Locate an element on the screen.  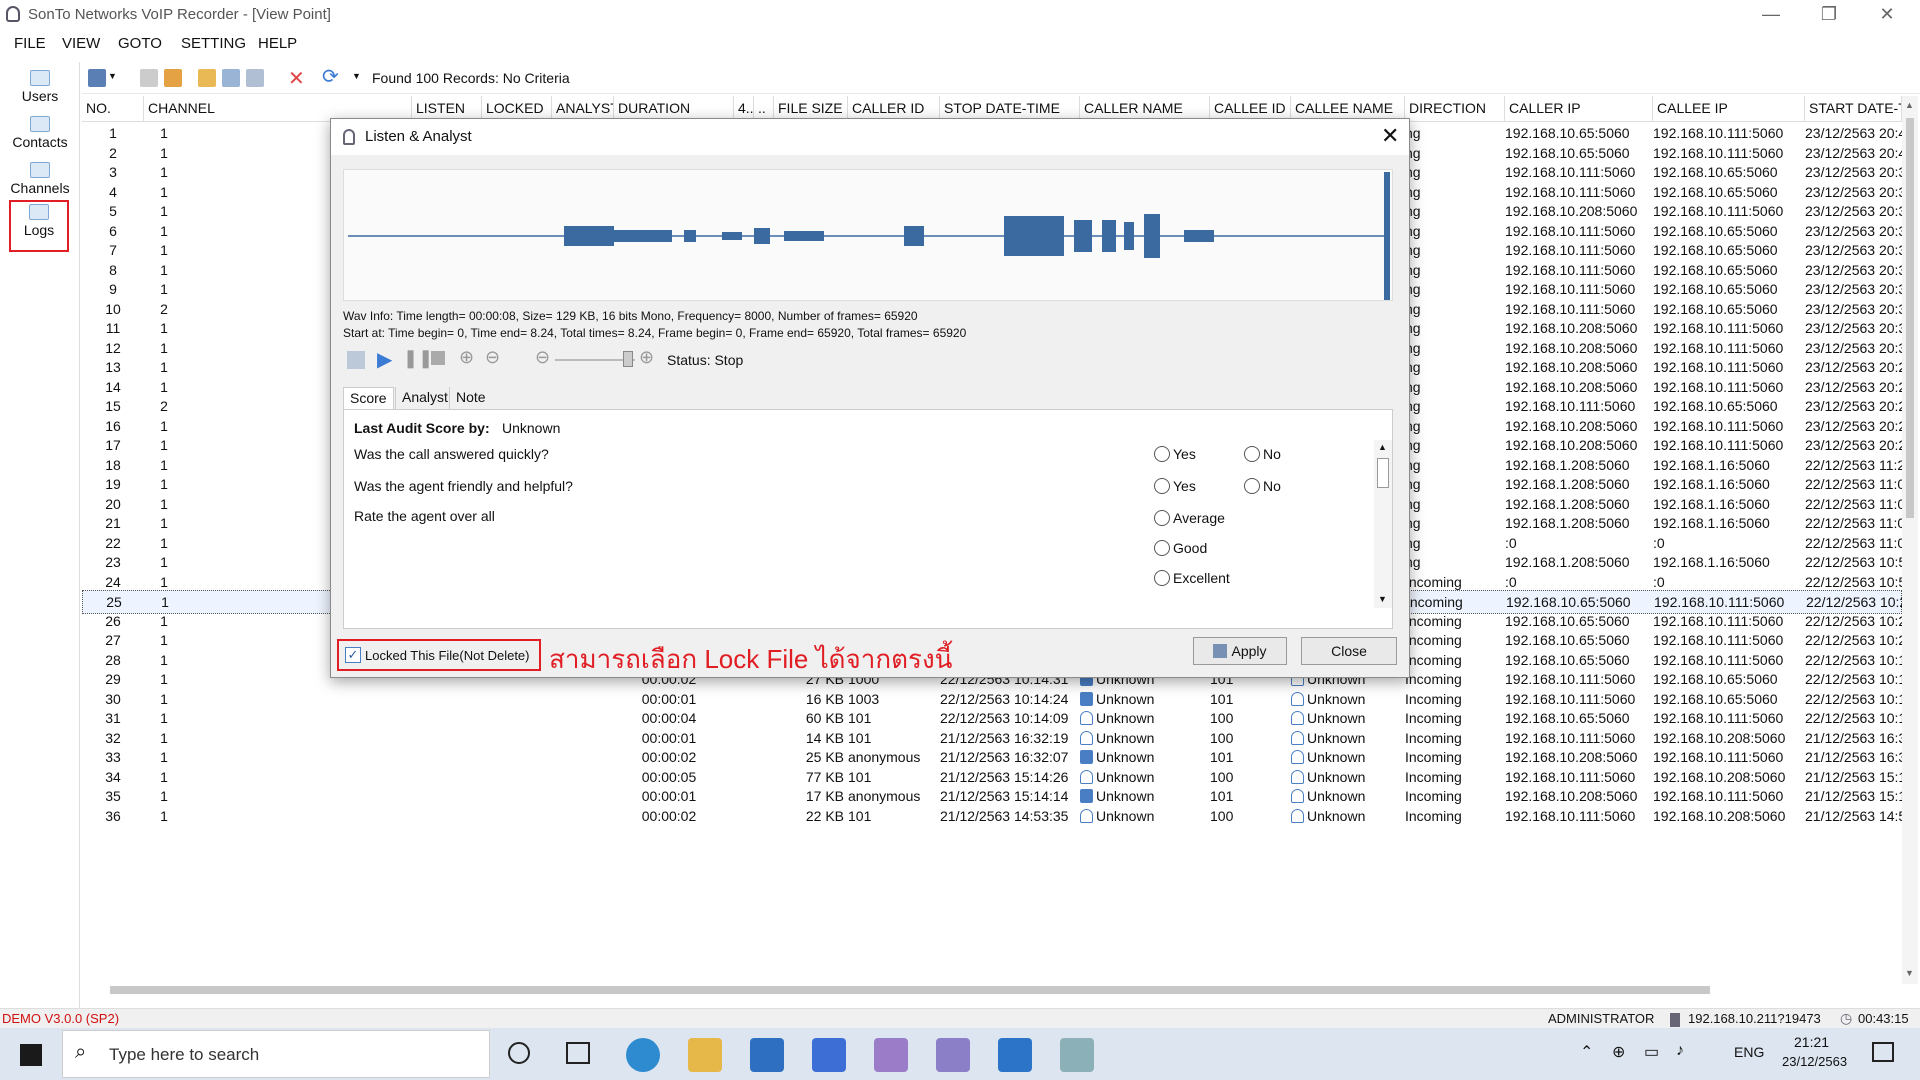
hscroll-thumb is located at coordinates (910, 990).